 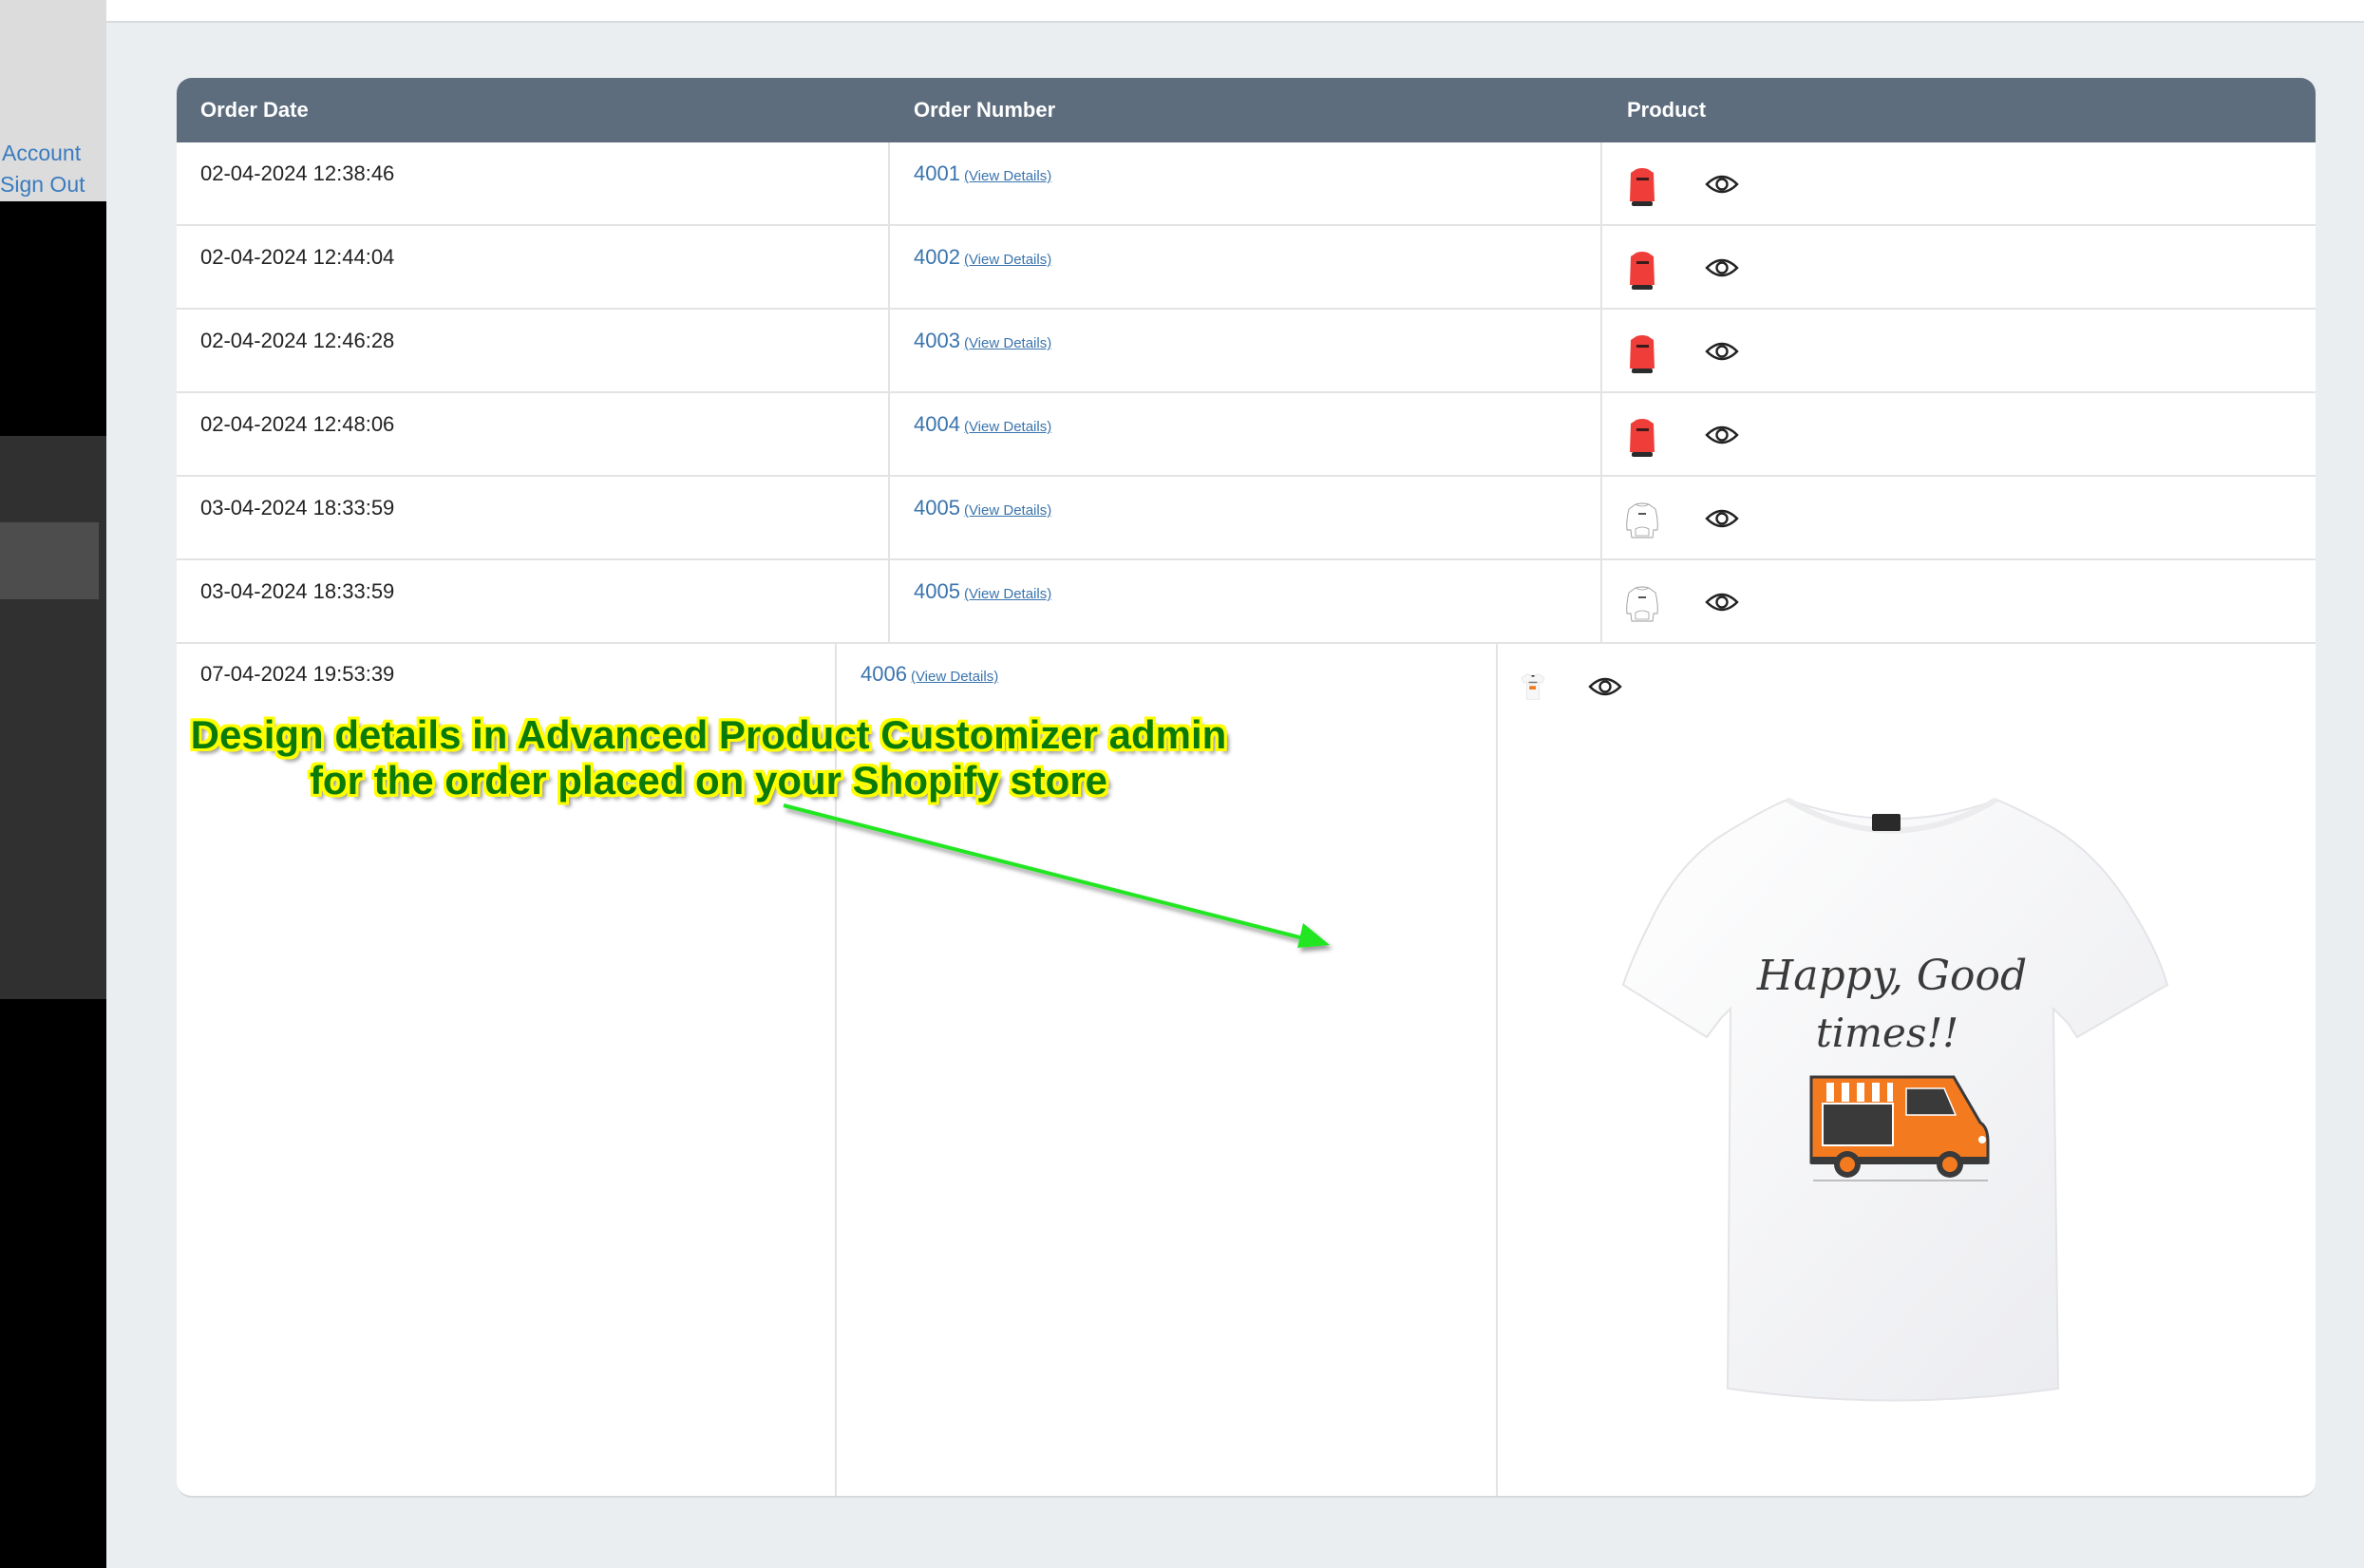 I want to click on account-link: Account, so click(x=41, y=153).